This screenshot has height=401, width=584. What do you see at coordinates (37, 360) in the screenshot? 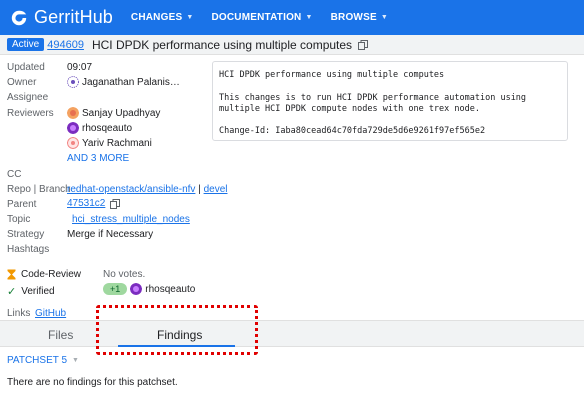
I see `patchset-label: PATCHSET 5` at bounding box center [37, 360].